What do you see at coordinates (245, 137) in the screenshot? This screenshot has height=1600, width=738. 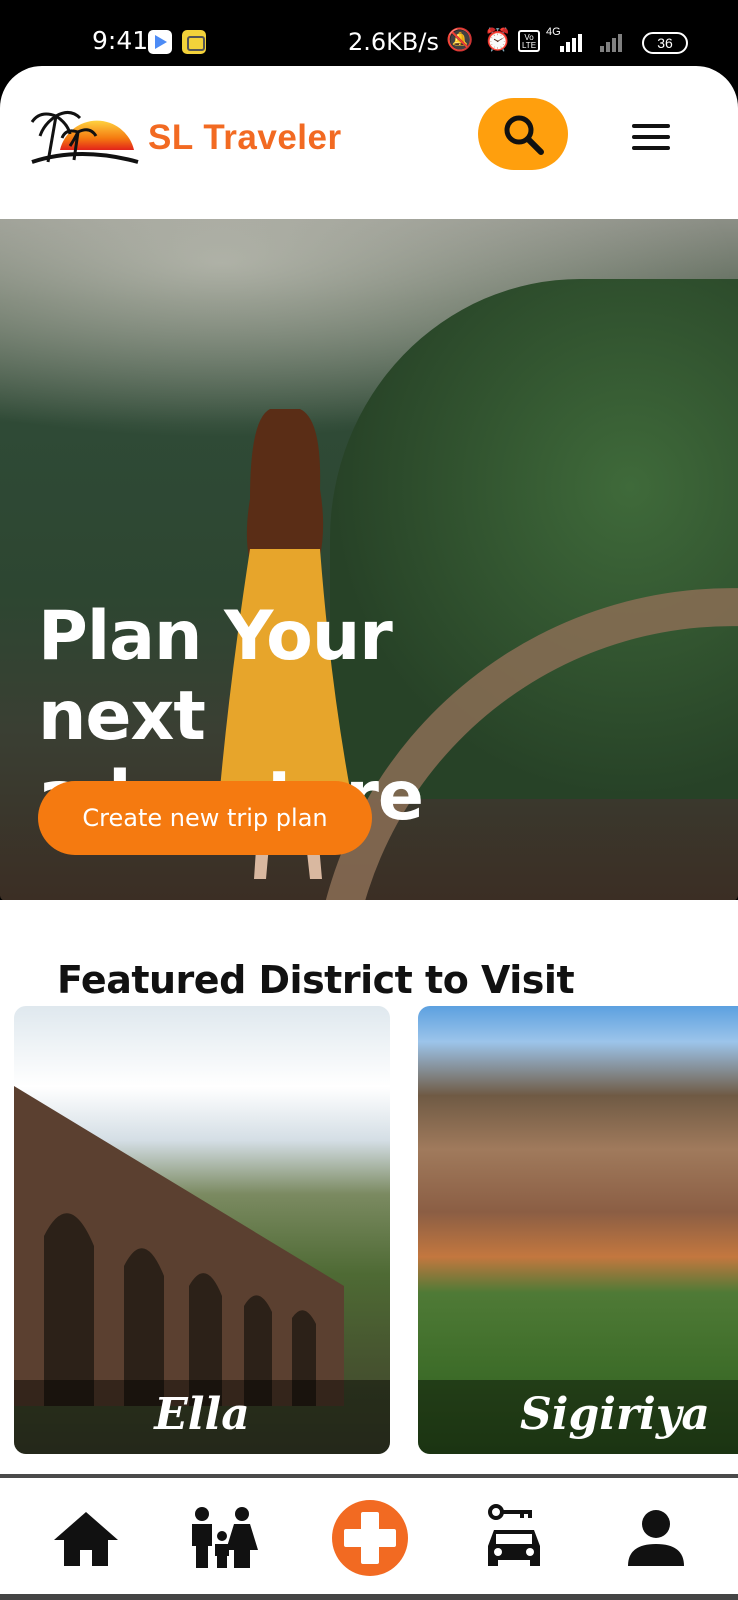 I see `app-brand-name: SL Traveler` at bounding box center [245, 137].